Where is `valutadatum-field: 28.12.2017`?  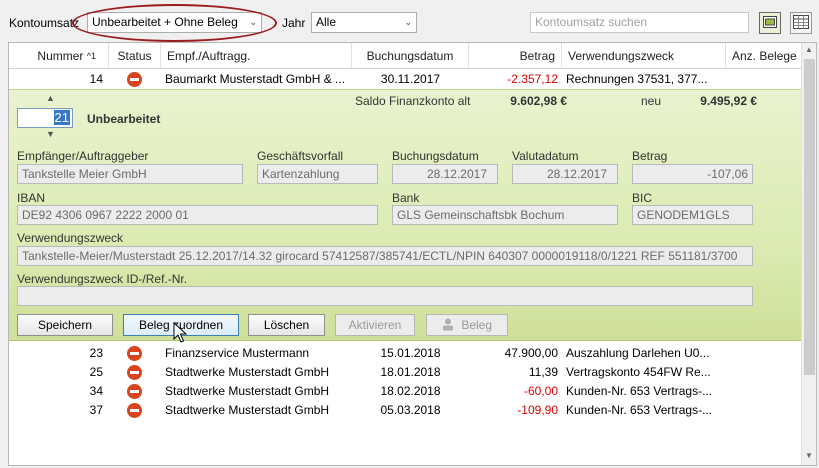 valutadatum-field: 28.12.2017 is located at coordinates (565, 174).